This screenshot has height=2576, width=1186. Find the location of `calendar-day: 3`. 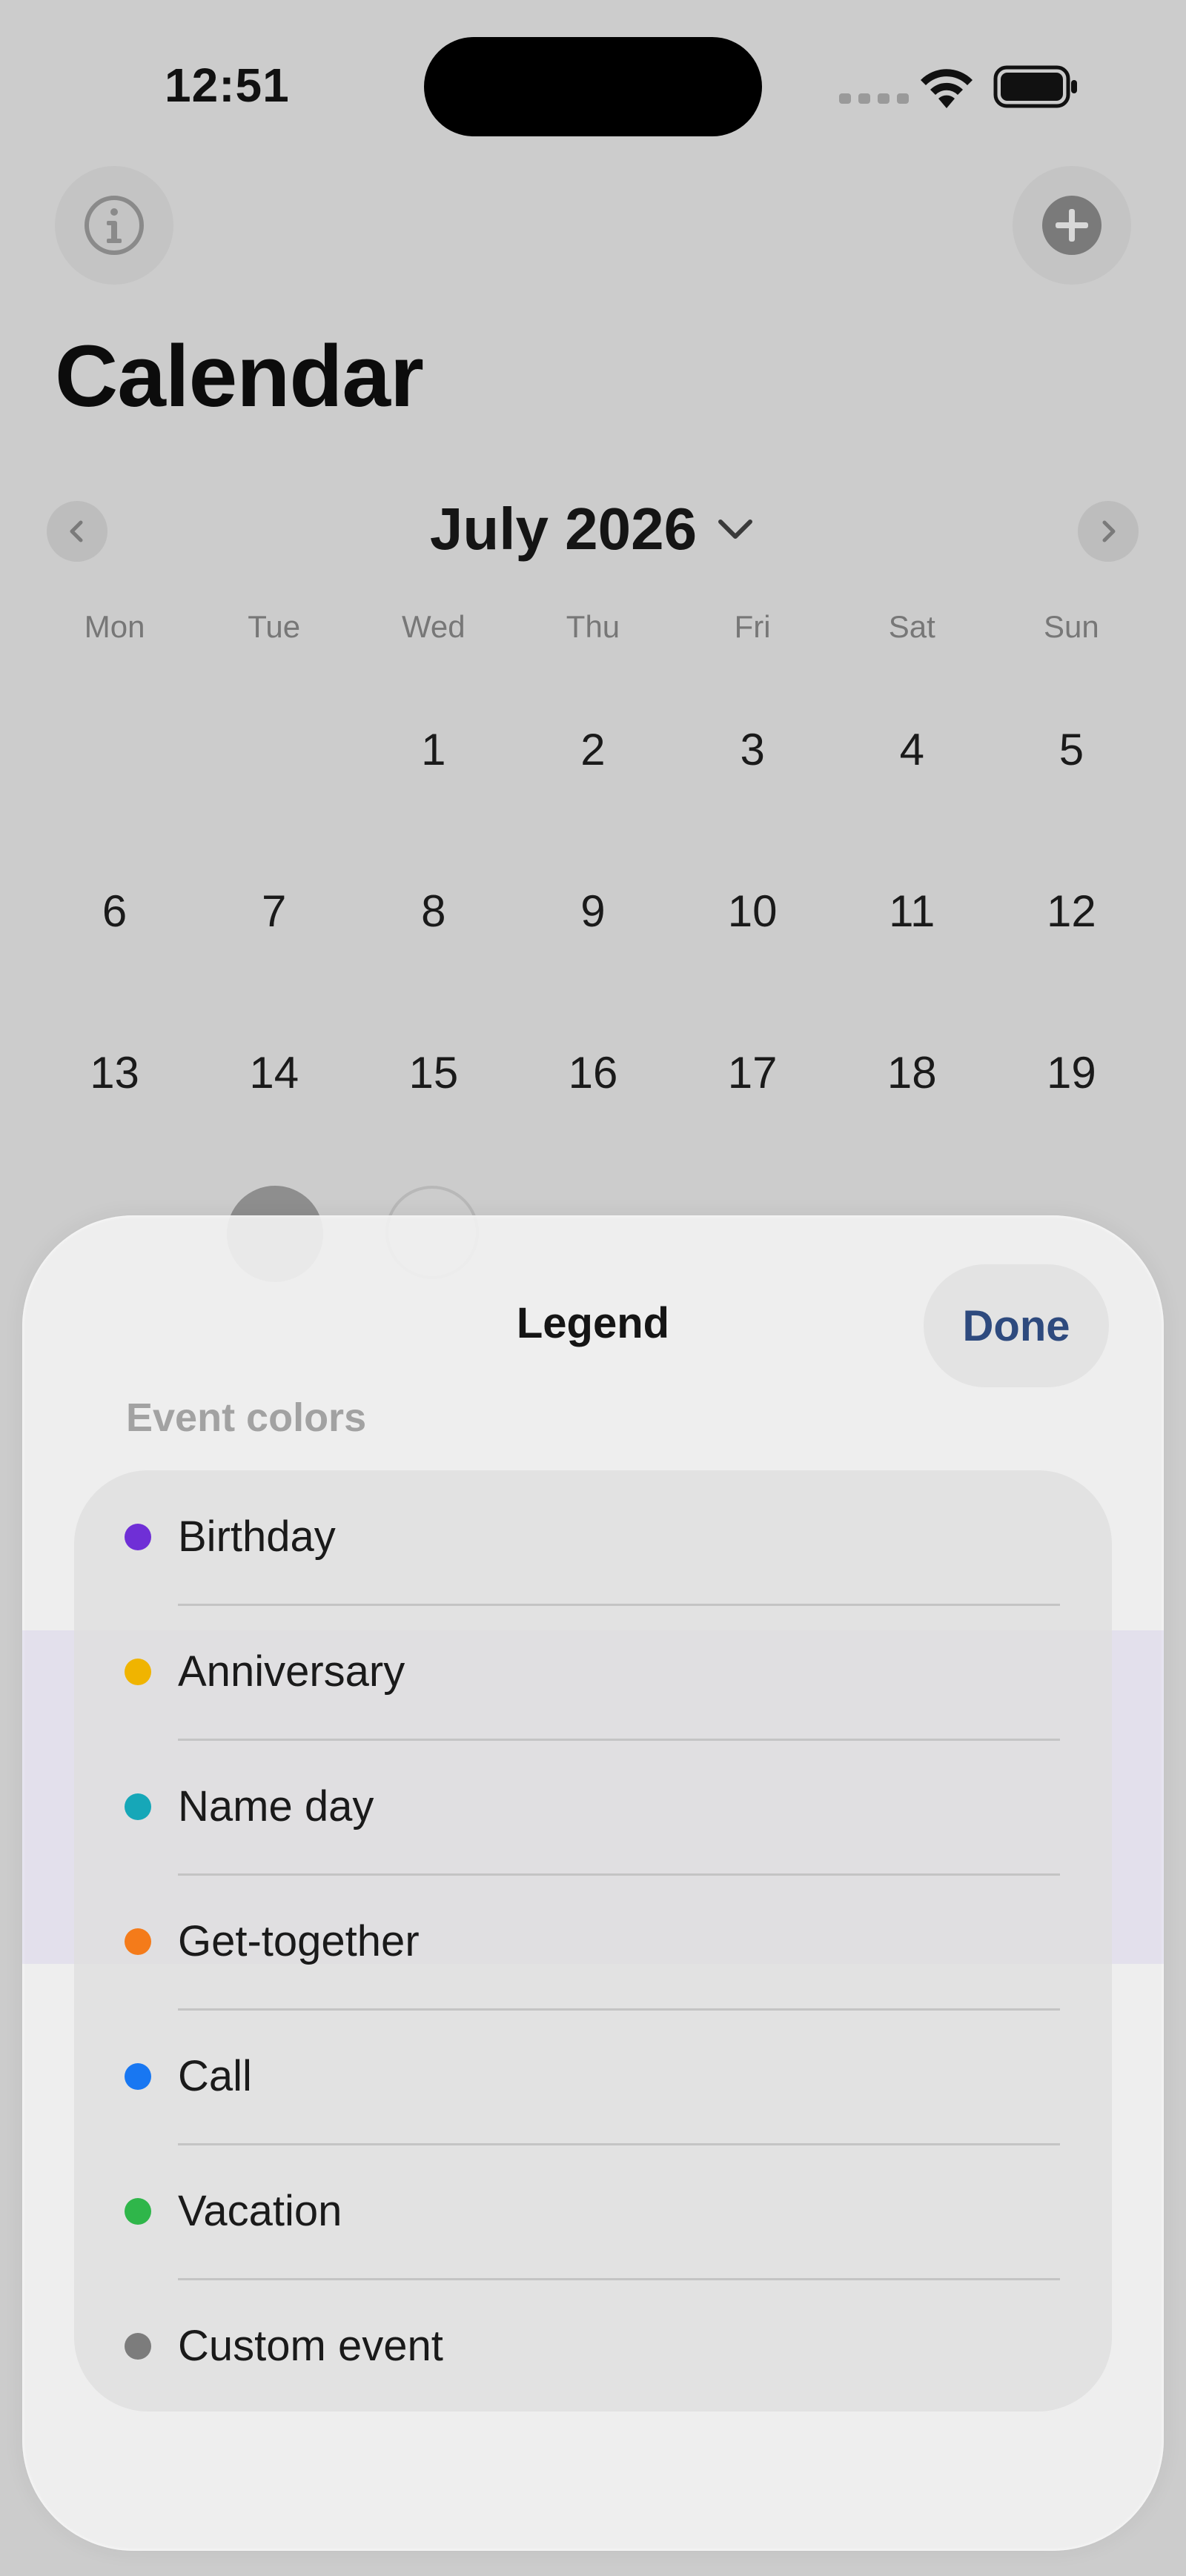

calendar-day: 3 is located at coordinates (752, 750).